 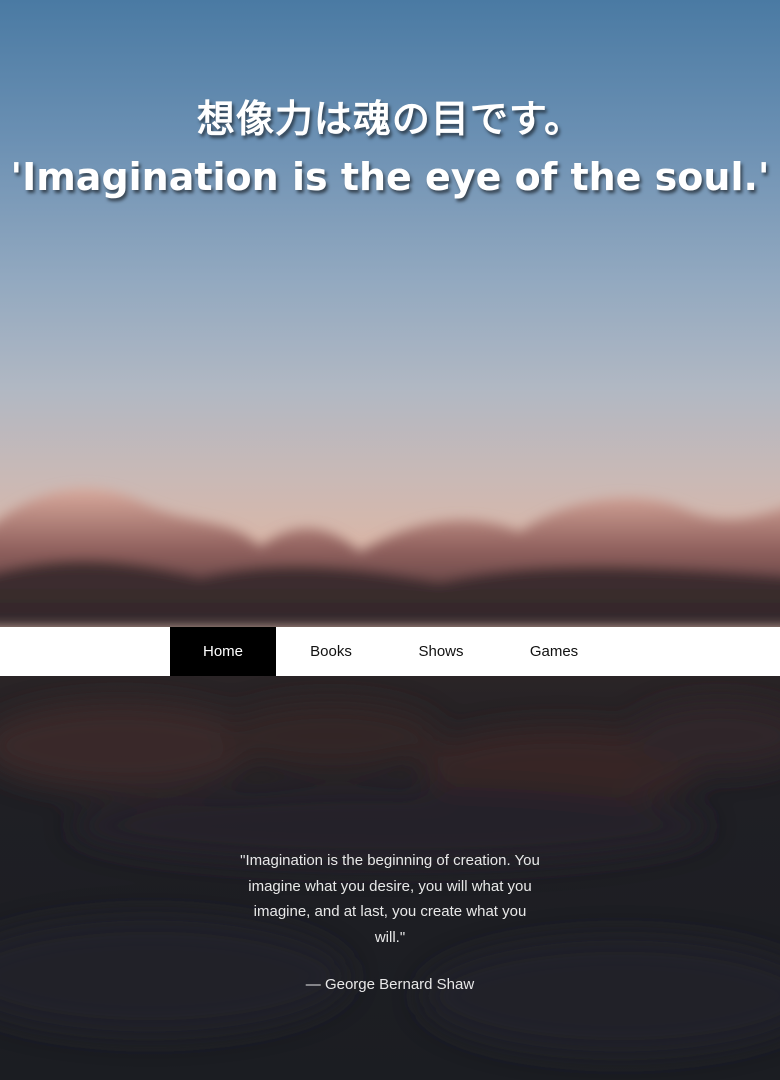 What do you see at coordinates (441, 651) in the screenshot?
I see `nav-item-shows: Shows` at bounding box center [441, 651].